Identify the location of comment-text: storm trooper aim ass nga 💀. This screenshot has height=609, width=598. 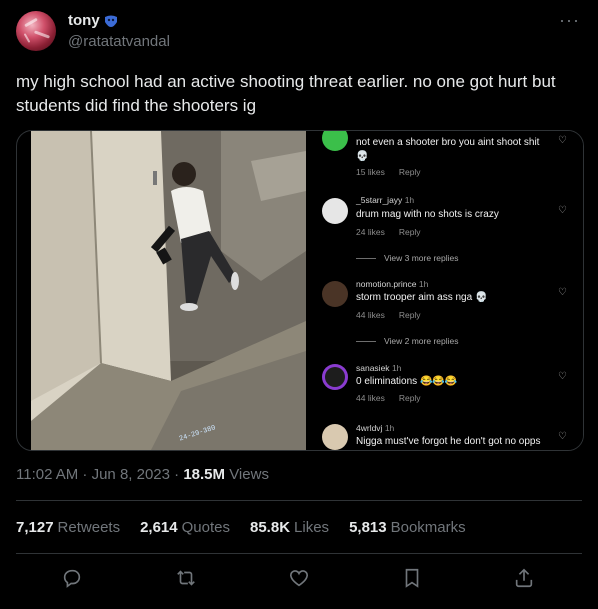
(422, 297).